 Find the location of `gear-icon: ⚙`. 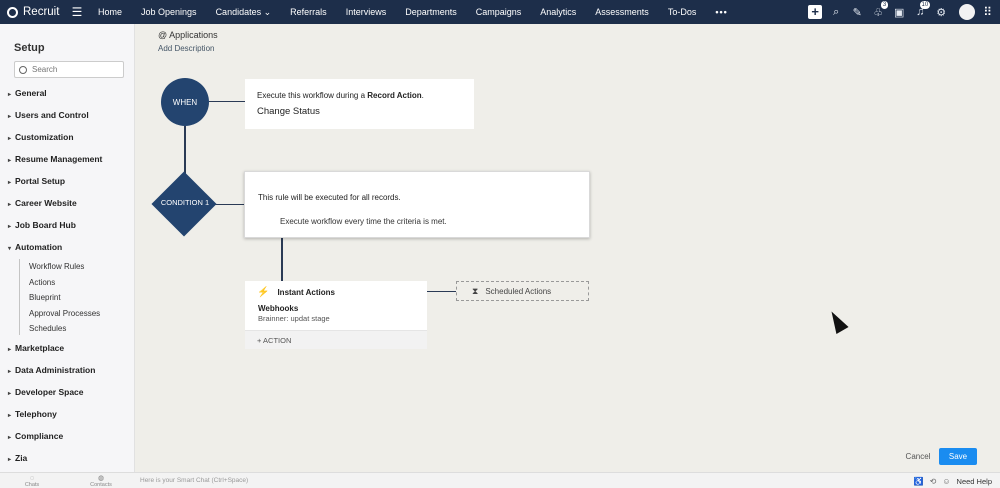

gear-icon: ⚙ is located at coordinates (941, 12).